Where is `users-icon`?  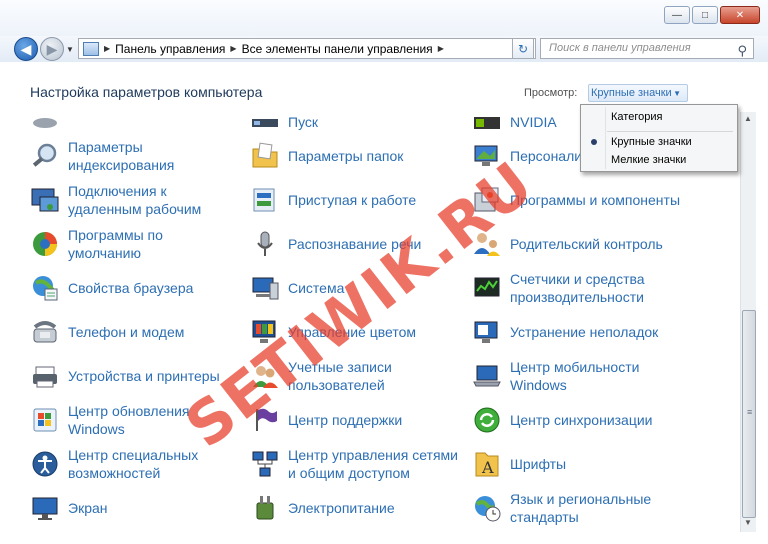 users-icon is located at coordinates (265, 377).